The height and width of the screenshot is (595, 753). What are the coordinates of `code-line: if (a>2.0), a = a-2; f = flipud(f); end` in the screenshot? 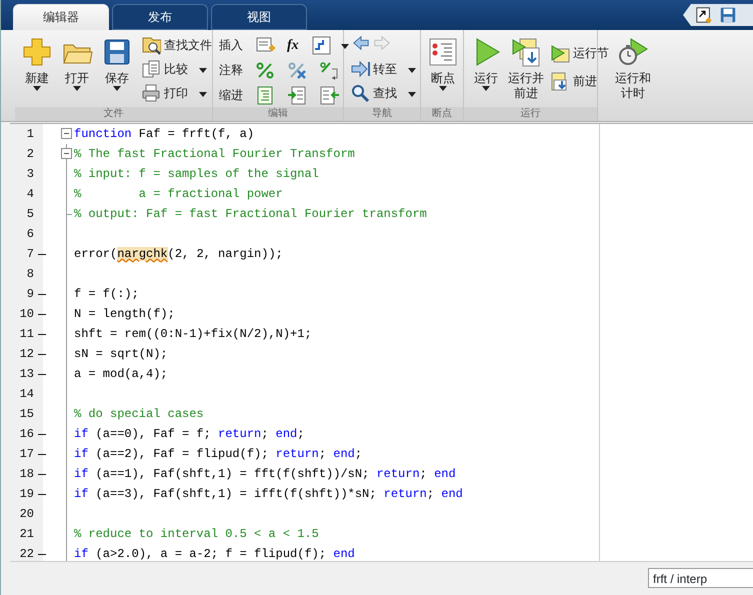 It's located at (214, 553).